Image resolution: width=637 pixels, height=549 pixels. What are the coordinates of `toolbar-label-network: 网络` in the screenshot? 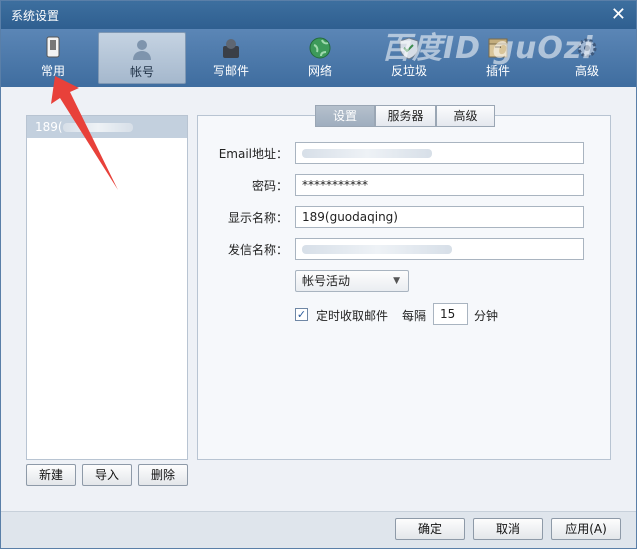 It's located at (319, 71).